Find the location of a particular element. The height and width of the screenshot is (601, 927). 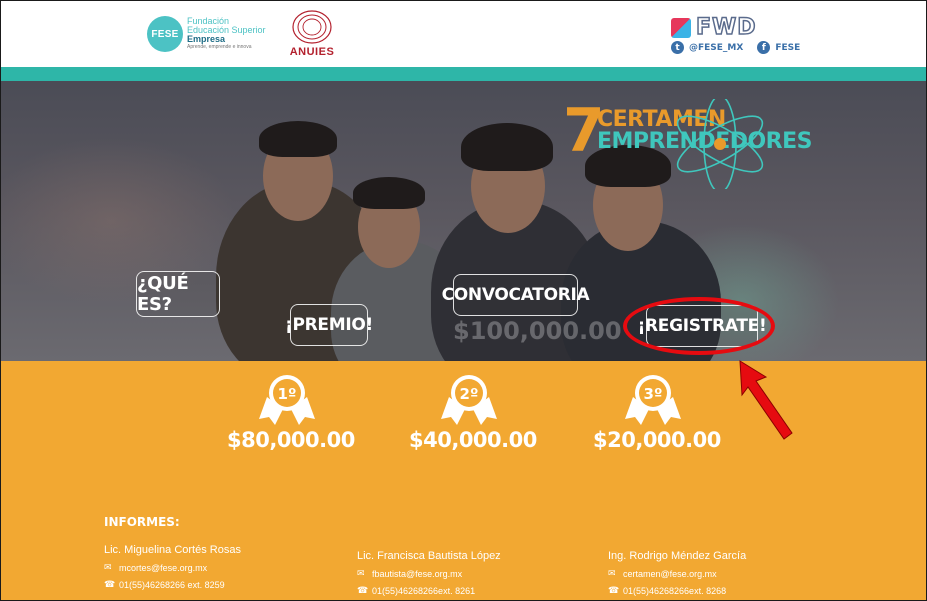

contact-email-row: ✉ fbautista@fese.org.mx is located at coordinates (429, 573).